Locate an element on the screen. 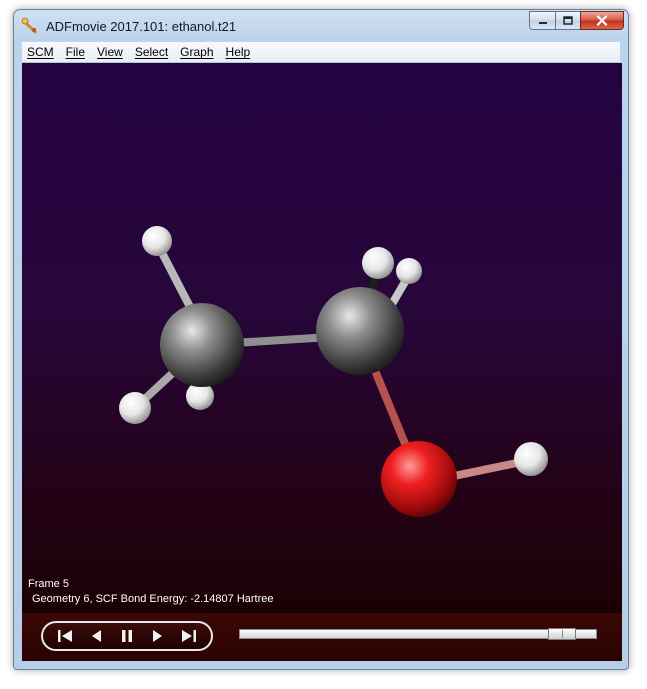 This screenshot has width=647, height=689. window-title: ADFmovie 2017.101: ethanol.t21 is located at coordinates (141, 26).